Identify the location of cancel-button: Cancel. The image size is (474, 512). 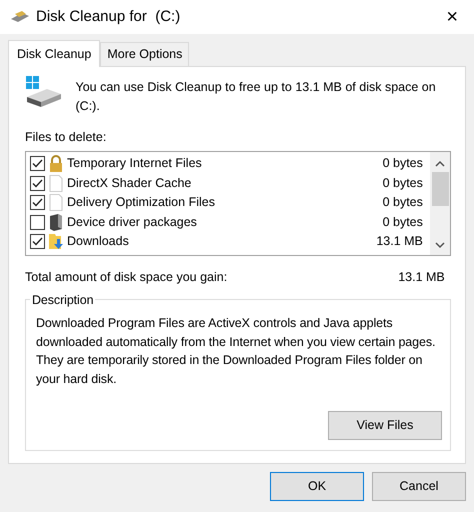
(419, 486).